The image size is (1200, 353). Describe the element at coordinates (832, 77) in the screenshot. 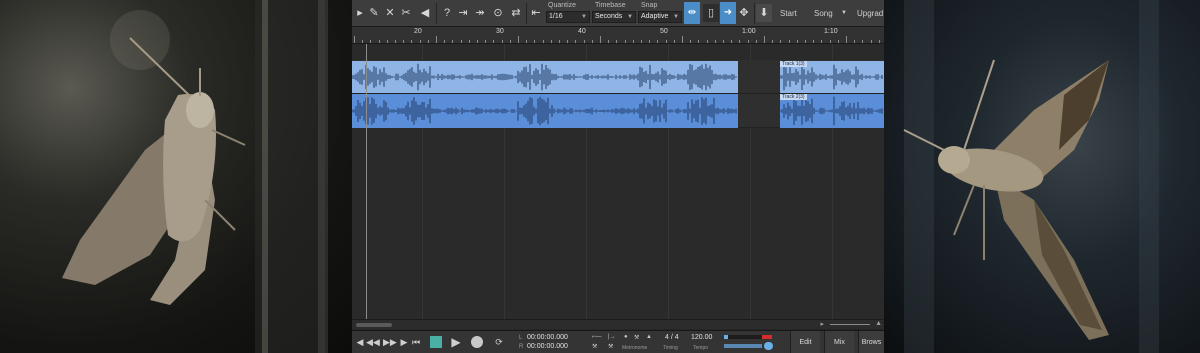

I see `audio-clip: Track 1(3)` at that location.